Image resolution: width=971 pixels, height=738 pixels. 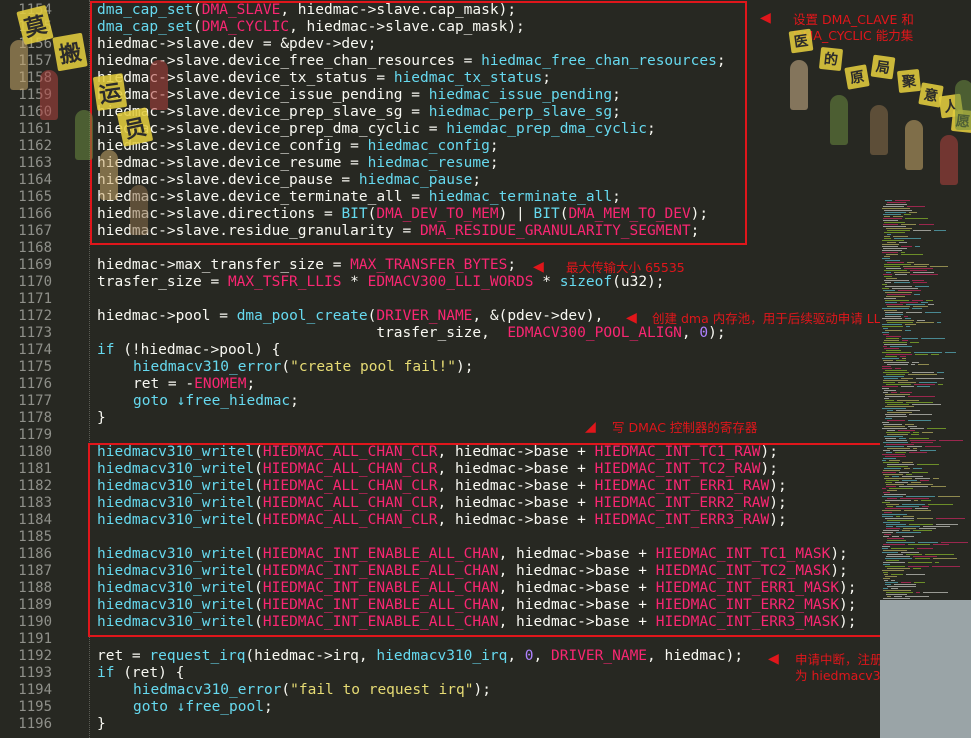 What do you see at coordinates (925, 369) in the screenshot?
I see `minimap` at bounding box center [925, 369].